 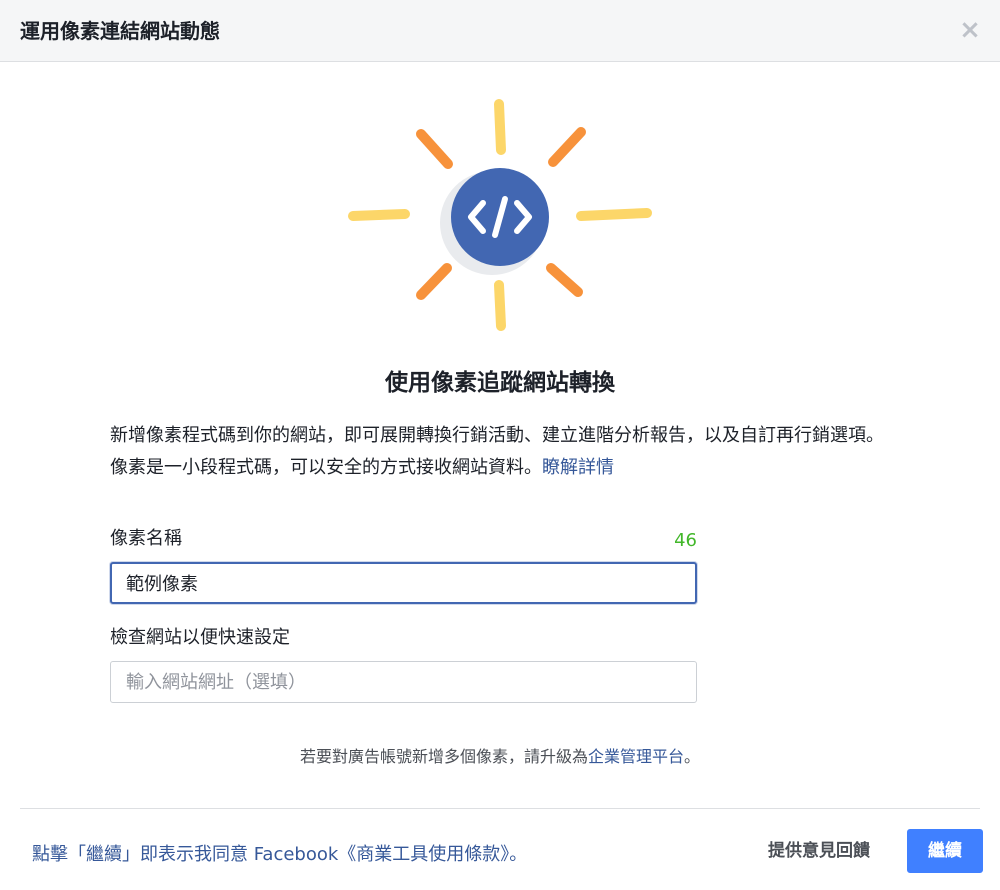 I want to click on ray-top-right, so click(x=567, y=147).